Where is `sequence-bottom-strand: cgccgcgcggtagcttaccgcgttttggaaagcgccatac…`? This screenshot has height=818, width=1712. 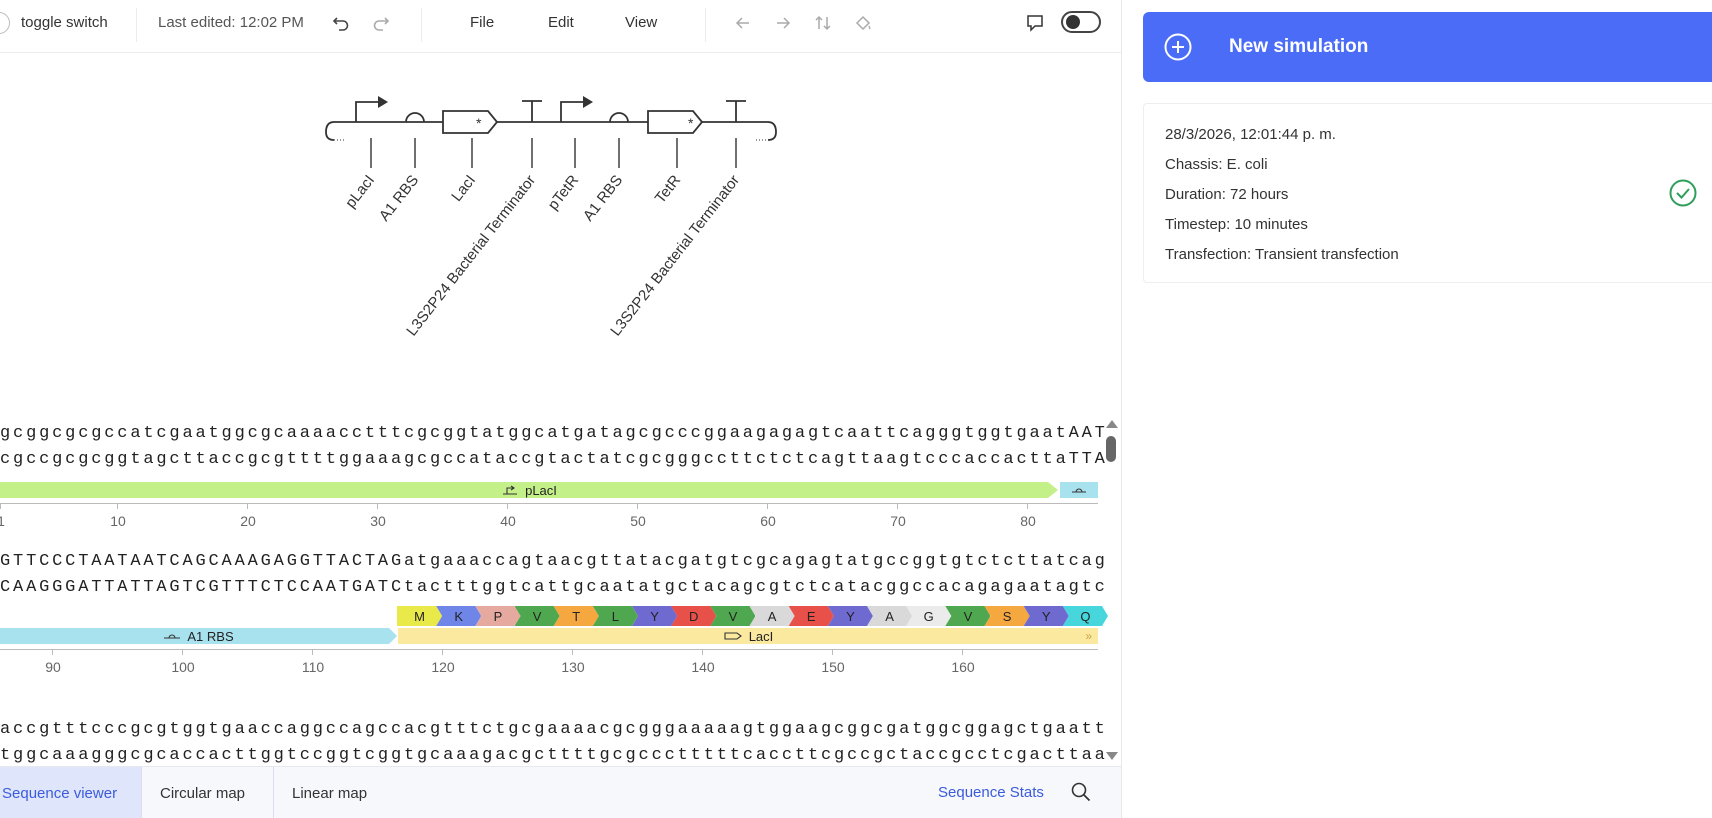 sequence-bottom-strand: cgccgcgcggtagcttaccgcgttttggaaagcgccatac… is located at coordinates (554, 459).